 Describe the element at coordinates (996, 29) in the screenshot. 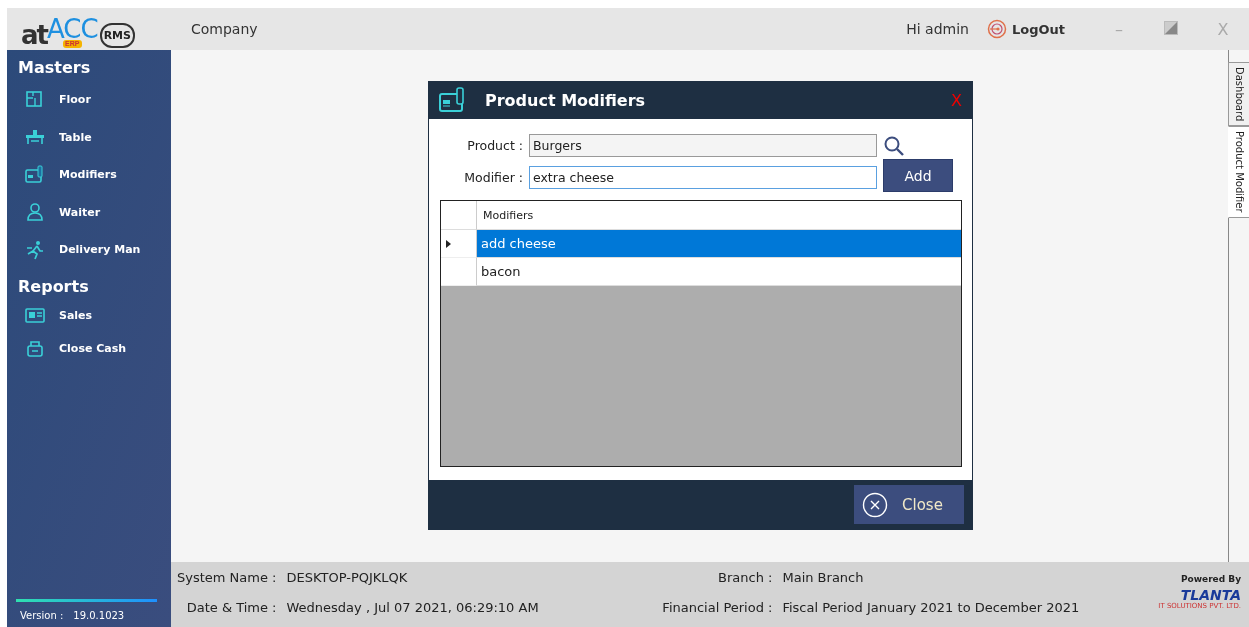

I see `power-icon` at that location.